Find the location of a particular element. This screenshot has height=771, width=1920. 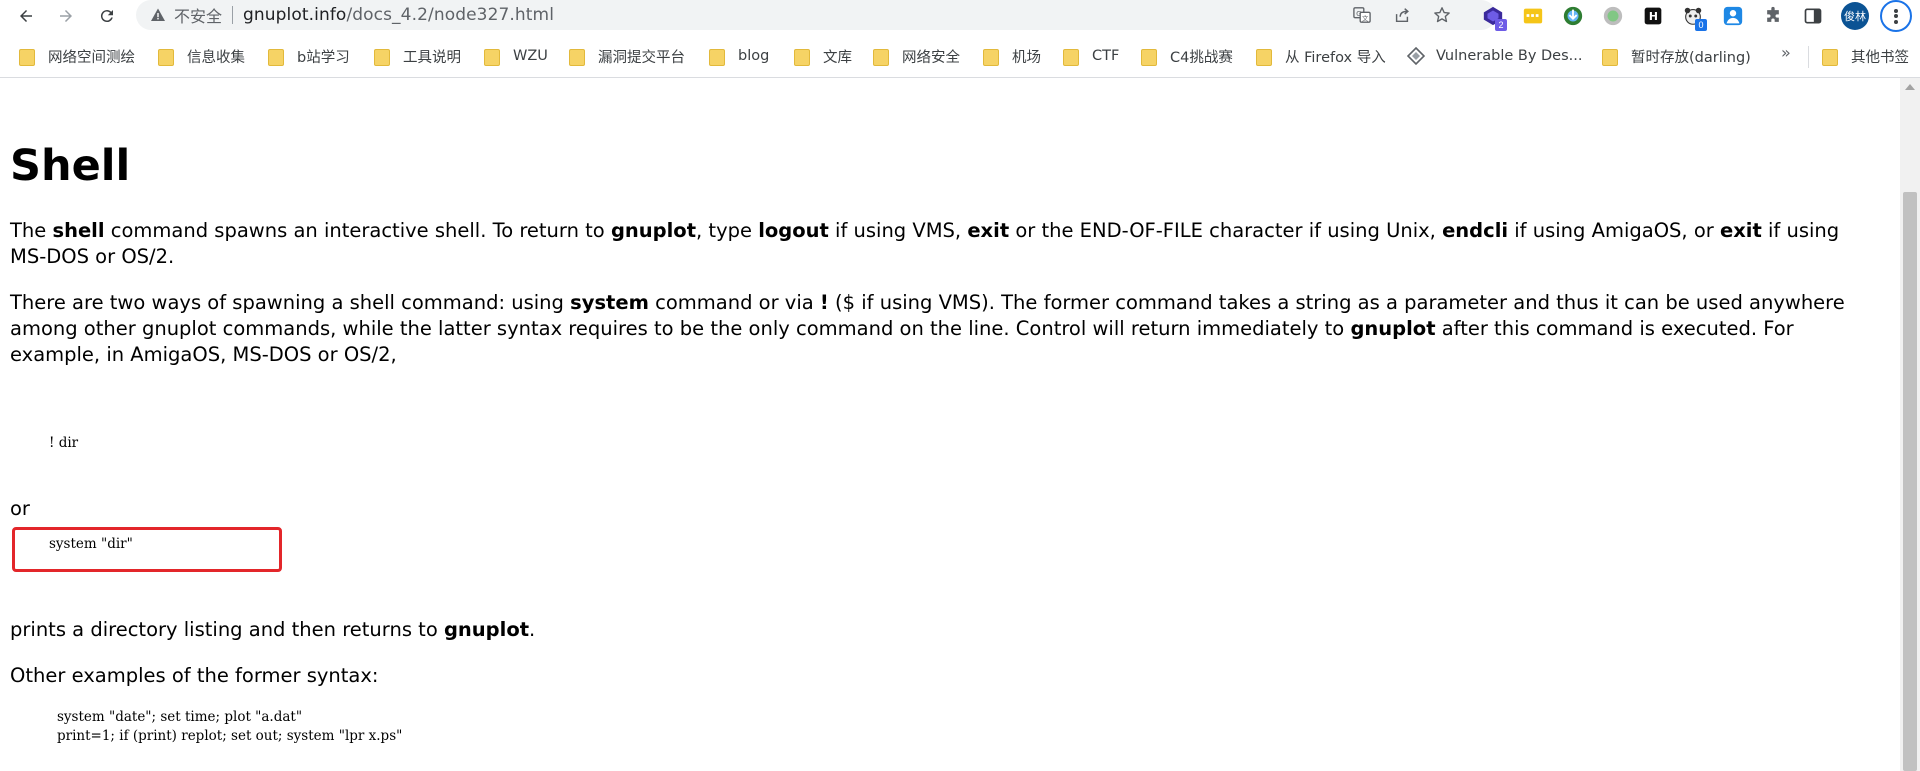

text-run: The is located at coordinates (31, 230).